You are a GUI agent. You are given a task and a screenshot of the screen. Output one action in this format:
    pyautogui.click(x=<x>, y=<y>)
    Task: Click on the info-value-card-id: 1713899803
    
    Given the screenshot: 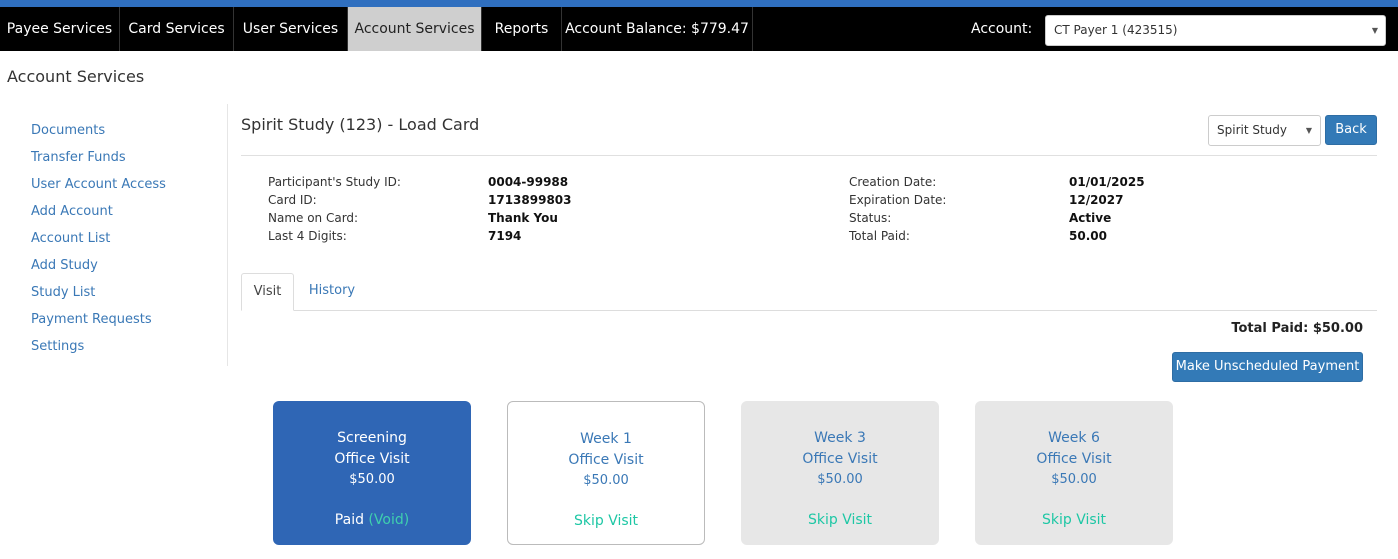 What is the action you would take?
    pyautogui.click(x=530, y=200)
    